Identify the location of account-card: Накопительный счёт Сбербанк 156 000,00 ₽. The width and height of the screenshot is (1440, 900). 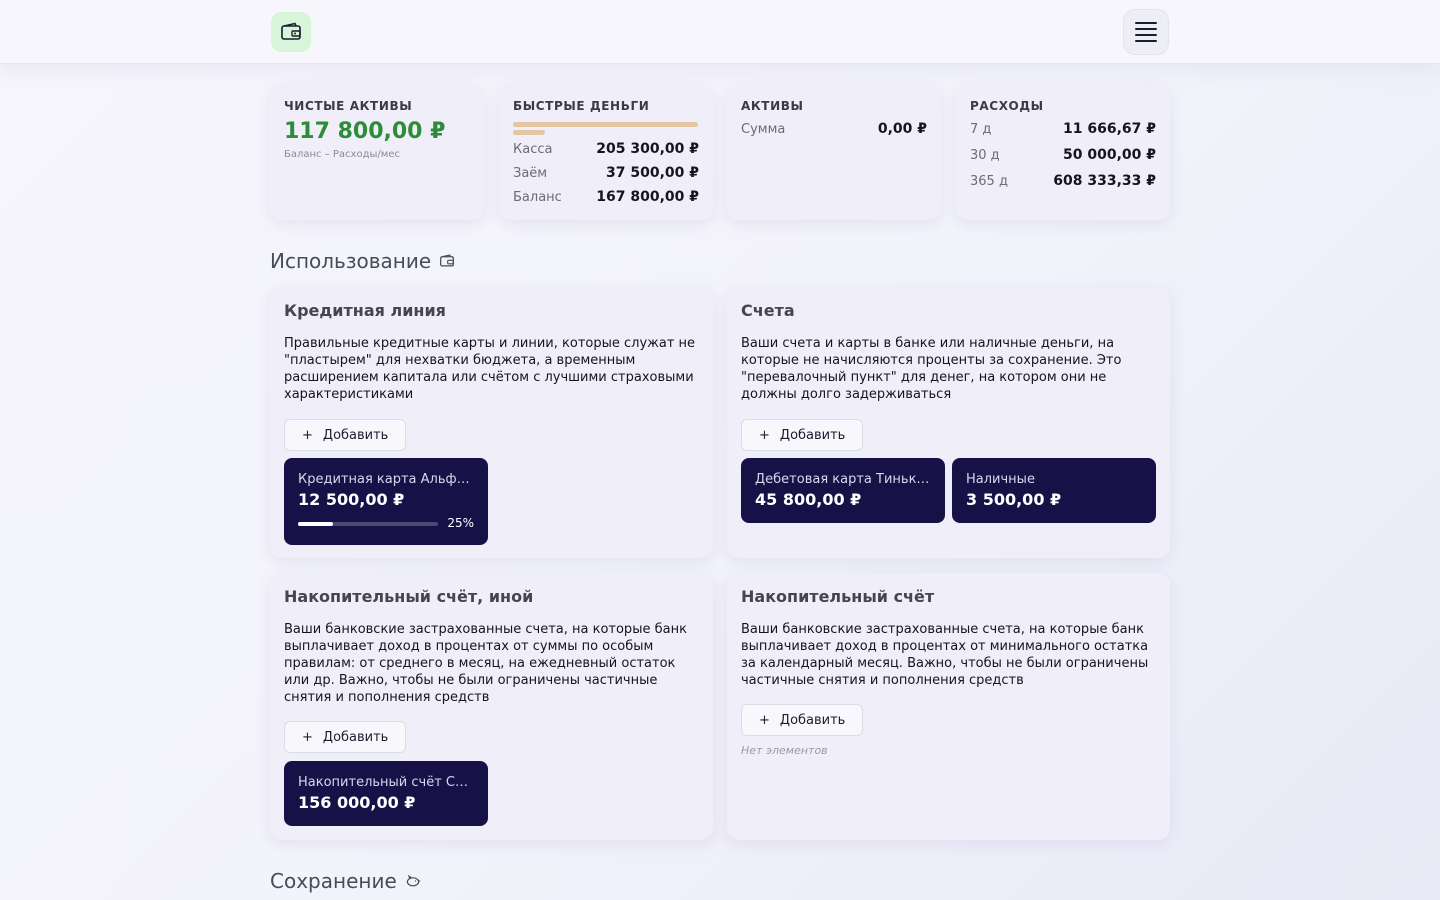
(386, 793).